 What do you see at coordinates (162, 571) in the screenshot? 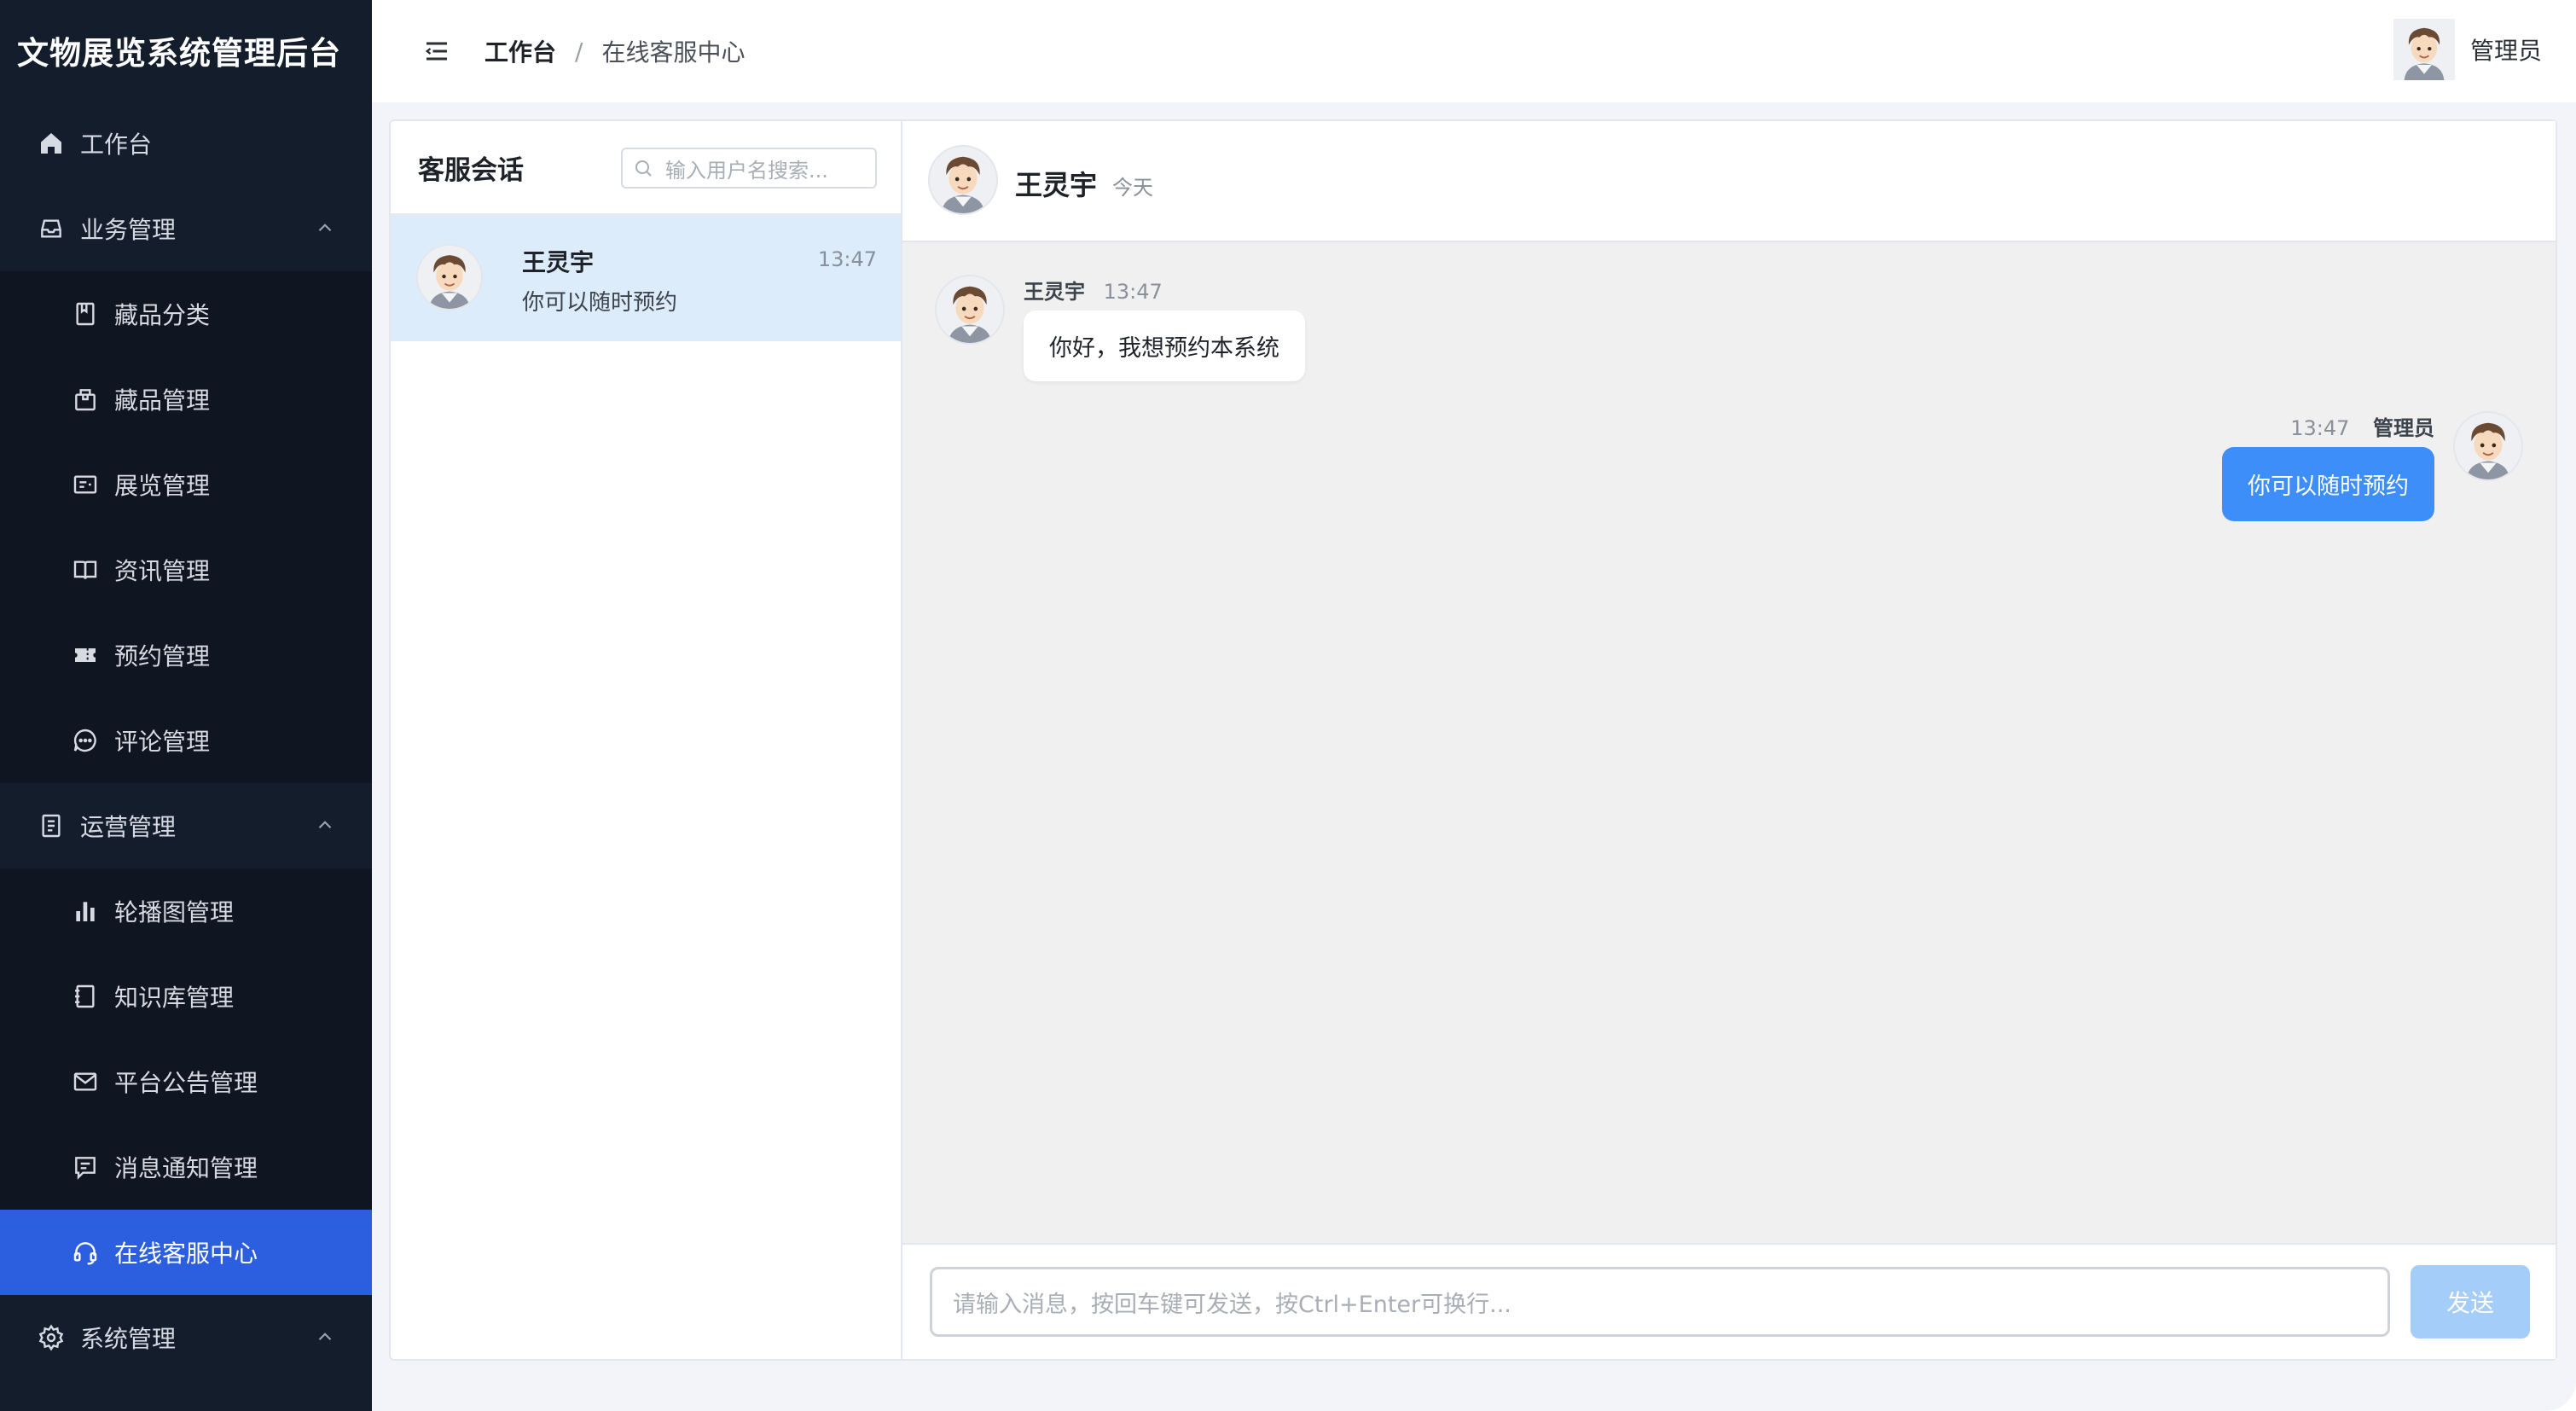
I see `sidebar-item-label: 资讯管理` at bounding box center [162, 571].